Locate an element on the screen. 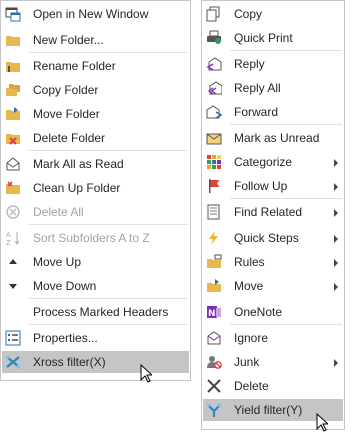 The height and width of the screenshot is (434, 353). svg-text: N is located at coordinates (212, 314).